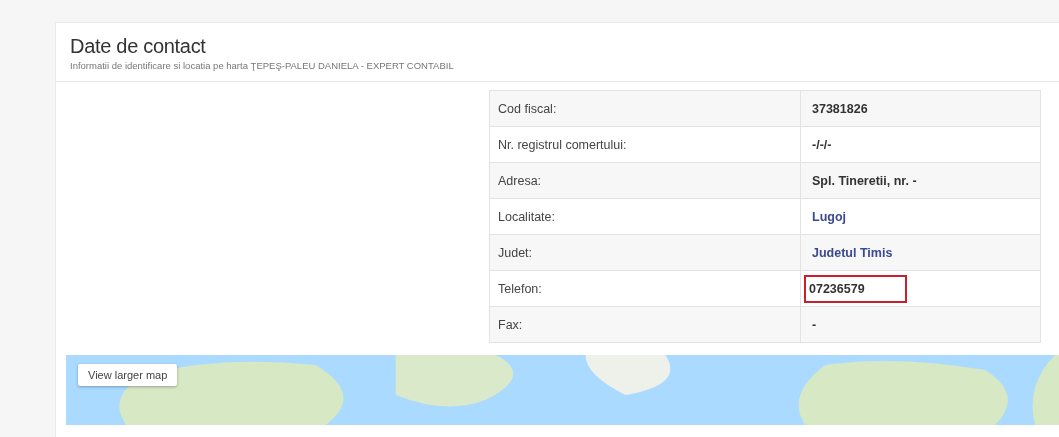 This screenshot has height=437, width=1059. What do you see at coordinates (645, 324) in the screenshot?
I see `table-cell: Fax:` at bounding box center [645, 324].